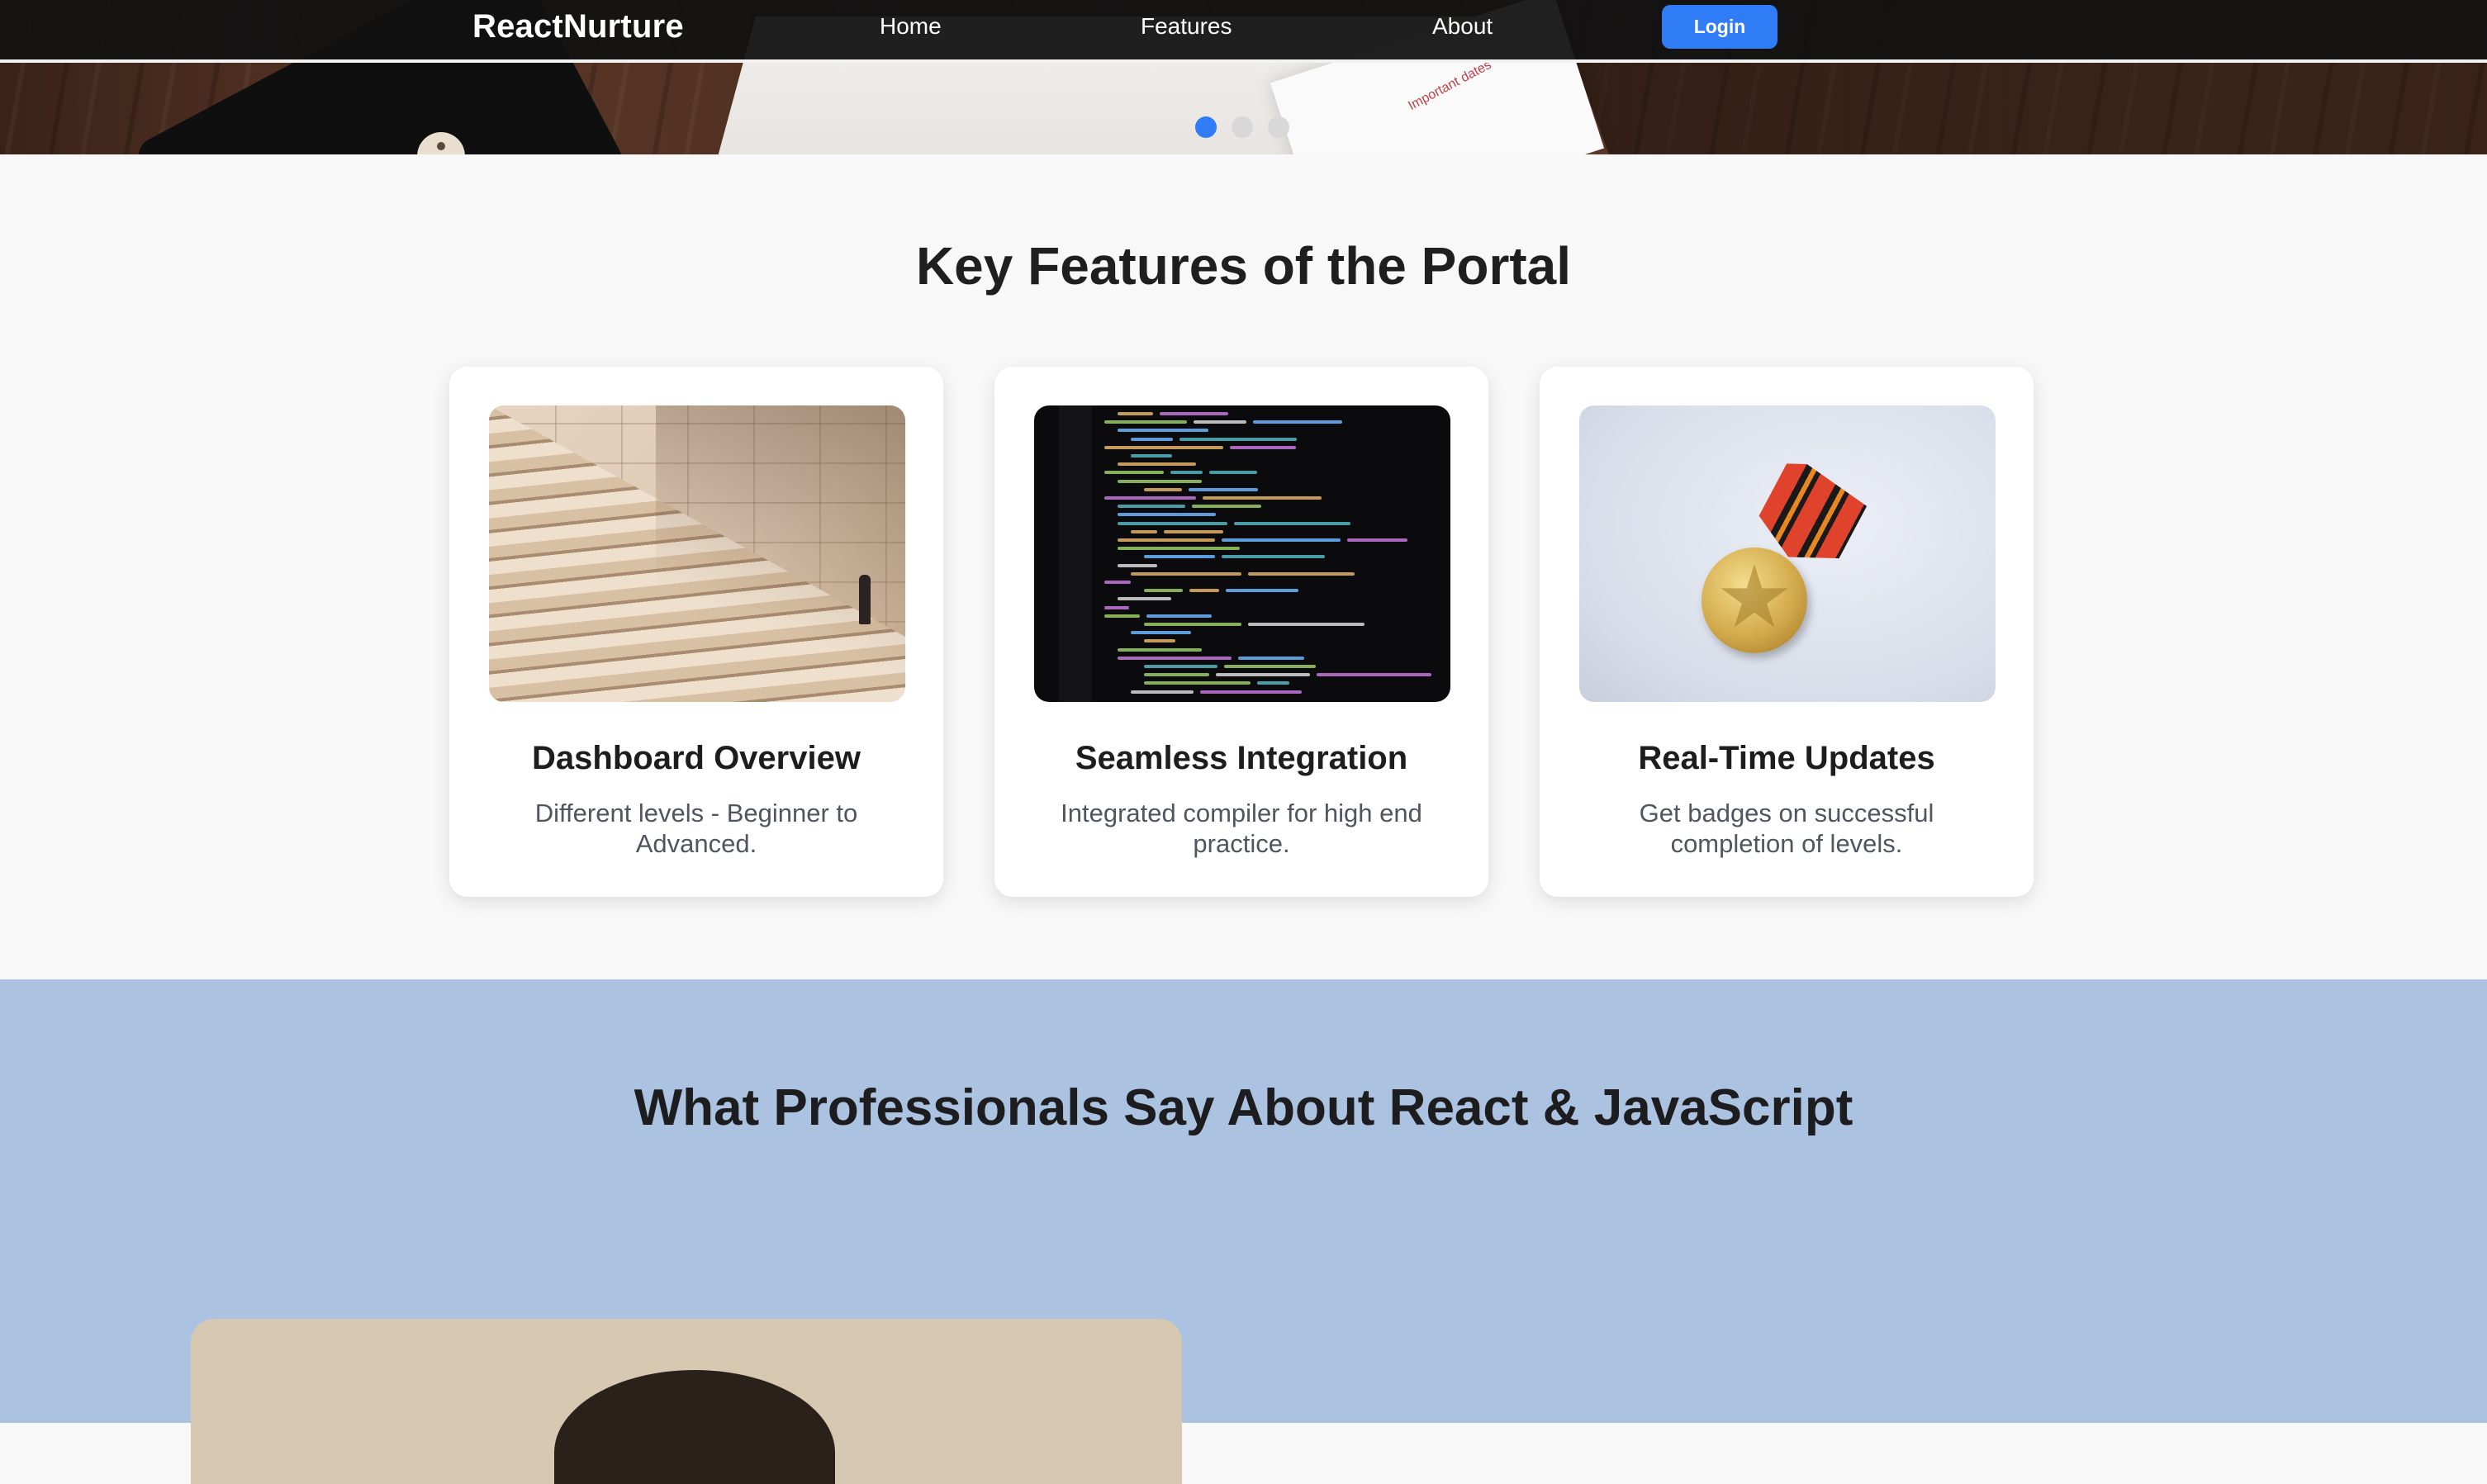 This screenshot has height=1484, width=2487. I want to click on feature-desc: Different levels - Beginner to Advanced., so click(696, 828).